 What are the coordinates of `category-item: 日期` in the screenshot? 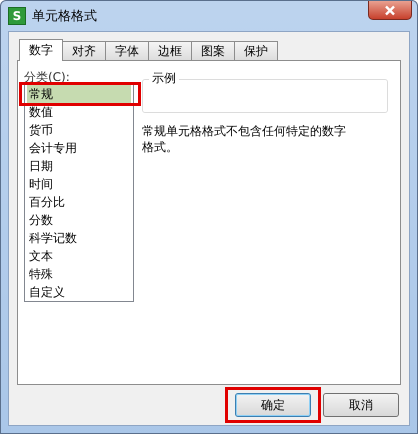 It's located at (79, 166).